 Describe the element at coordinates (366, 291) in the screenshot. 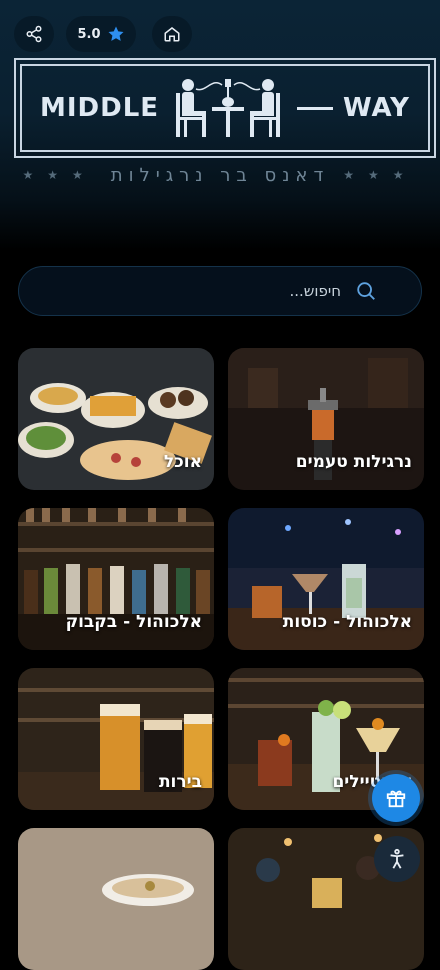

I see `search-icon` at that location.